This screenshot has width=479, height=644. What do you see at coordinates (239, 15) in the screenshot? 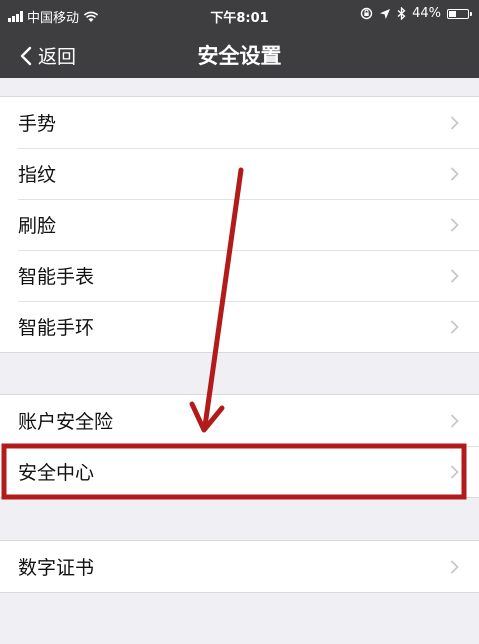
I see `status-bar: 中国移动 下午8:01 44%` at bounding box center [239, 15].